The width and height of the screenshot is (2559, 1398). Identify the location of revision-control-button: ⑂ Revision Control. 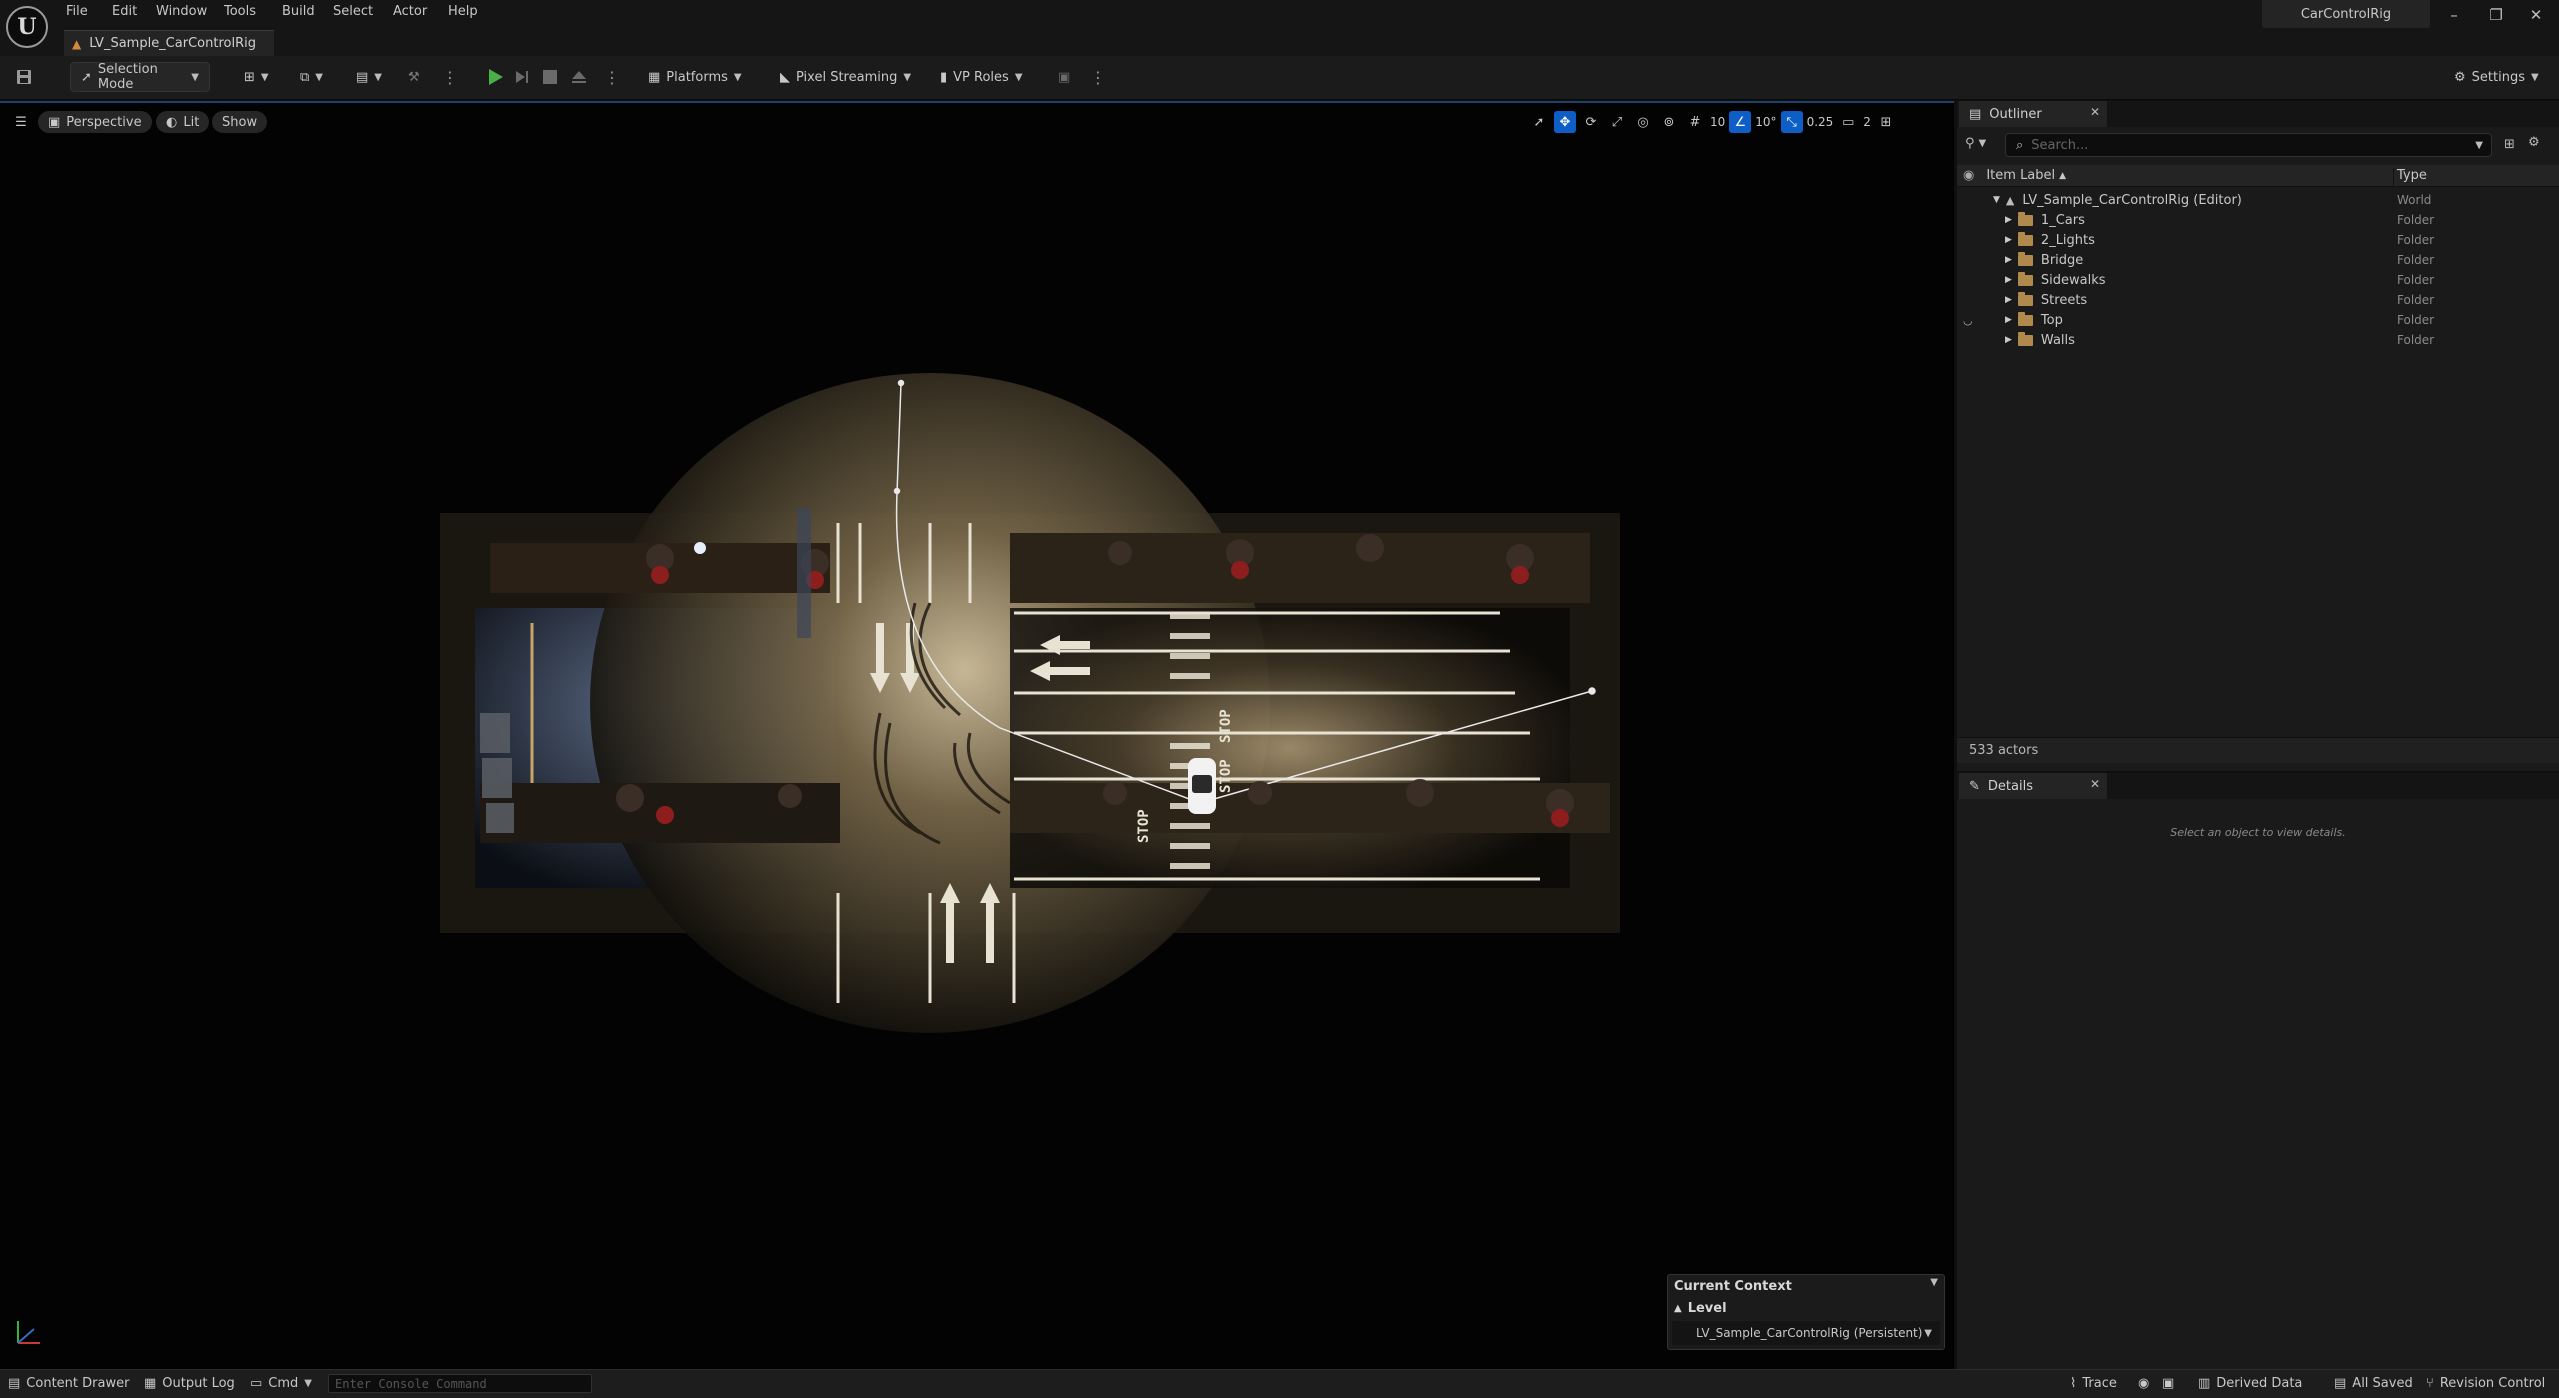
(2485, 1383).